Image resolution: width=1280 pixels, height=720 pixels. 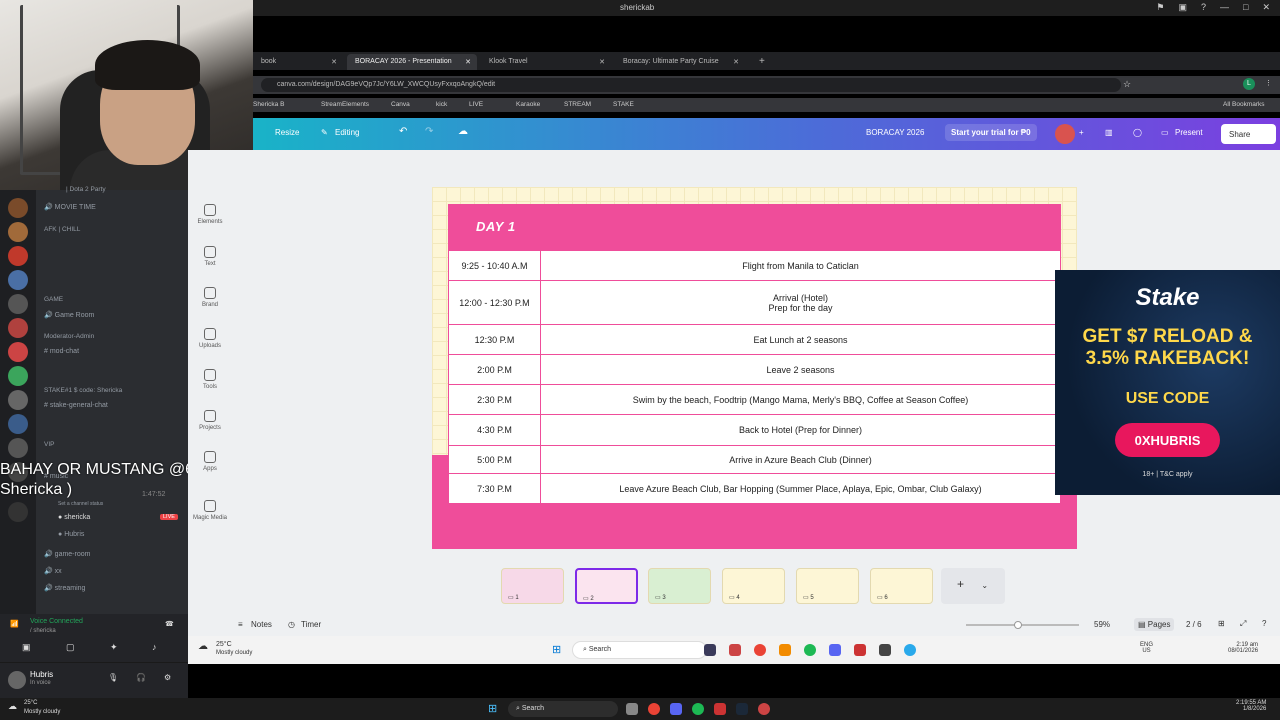 What do you see at coordinates (494, 369) in the screenshot?
I see `time-cell: 2:00 P.M` at bounding box center [494, 369].